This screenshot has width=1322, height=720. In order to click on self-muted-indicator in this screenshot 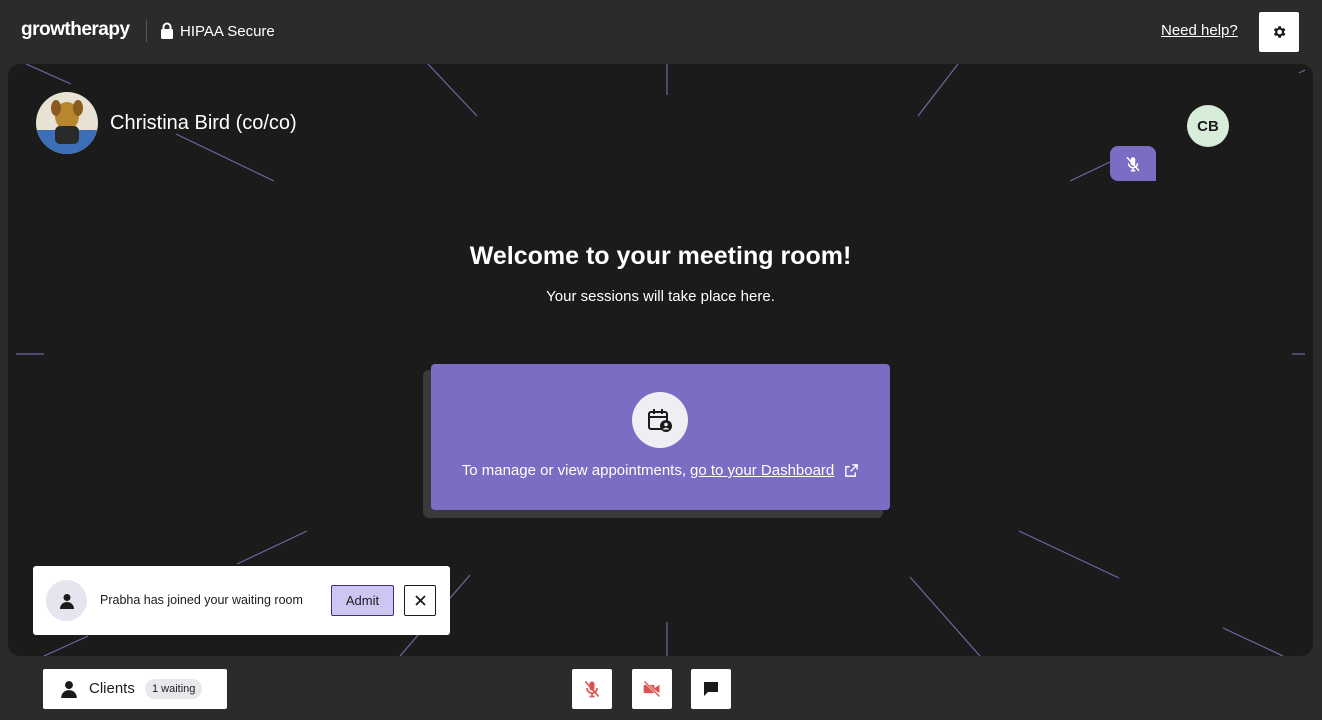, I will do `click(1133, 163)`.